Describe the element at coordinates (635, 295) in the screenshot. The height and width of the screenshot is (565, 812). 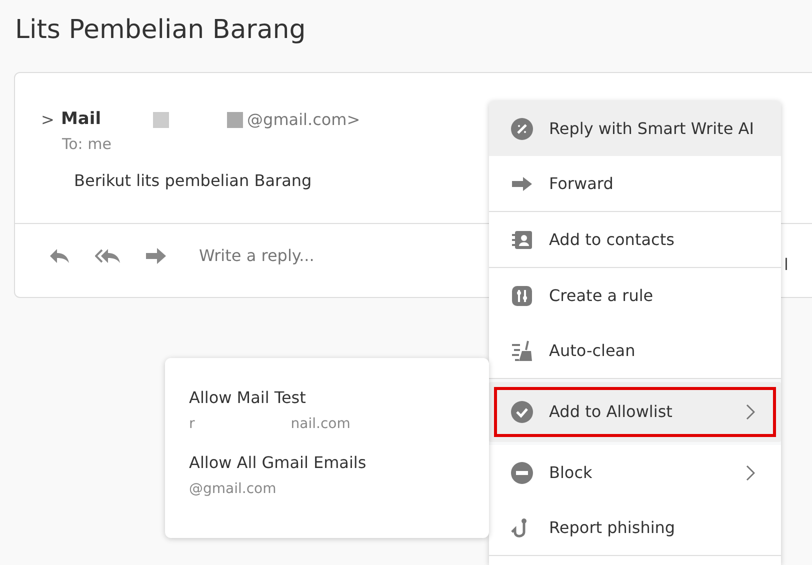
I see `menu-item: Create a rule` at that location.